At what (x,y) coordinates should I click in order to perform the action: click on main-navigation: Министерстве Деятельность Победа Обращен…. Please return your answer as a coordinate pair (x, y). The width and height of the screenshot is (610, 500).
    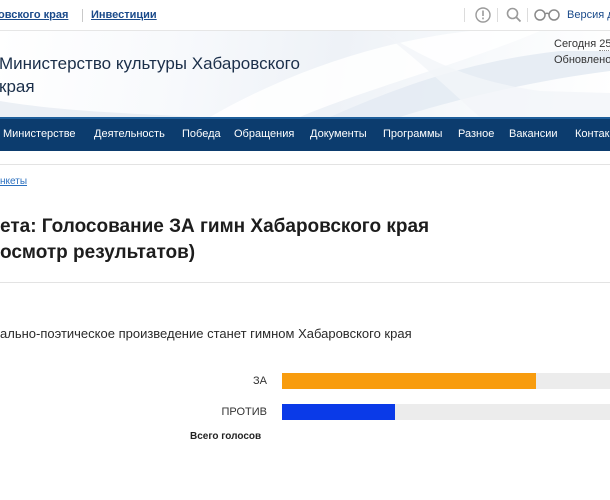
    Looking at the image, I should click on (305, 134).